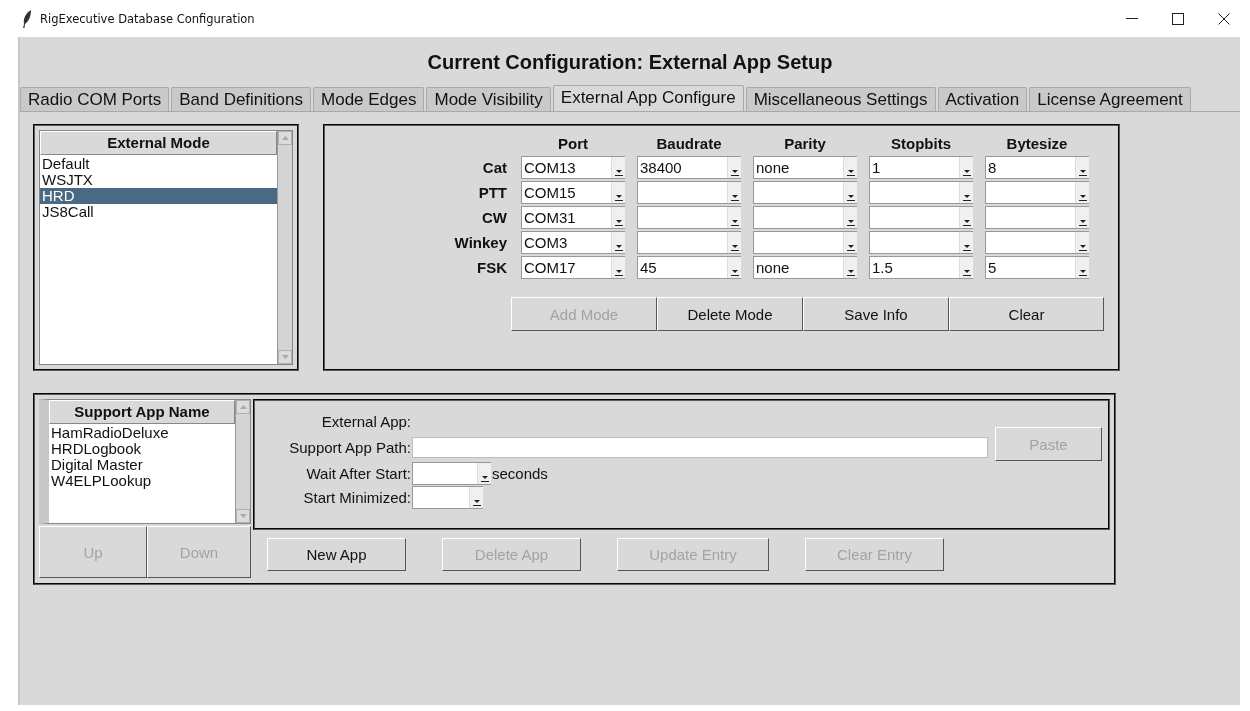 The width and height of the screenshot is (1250, 711). I want to click on dropdown-field: COM31, so click(573, 217).